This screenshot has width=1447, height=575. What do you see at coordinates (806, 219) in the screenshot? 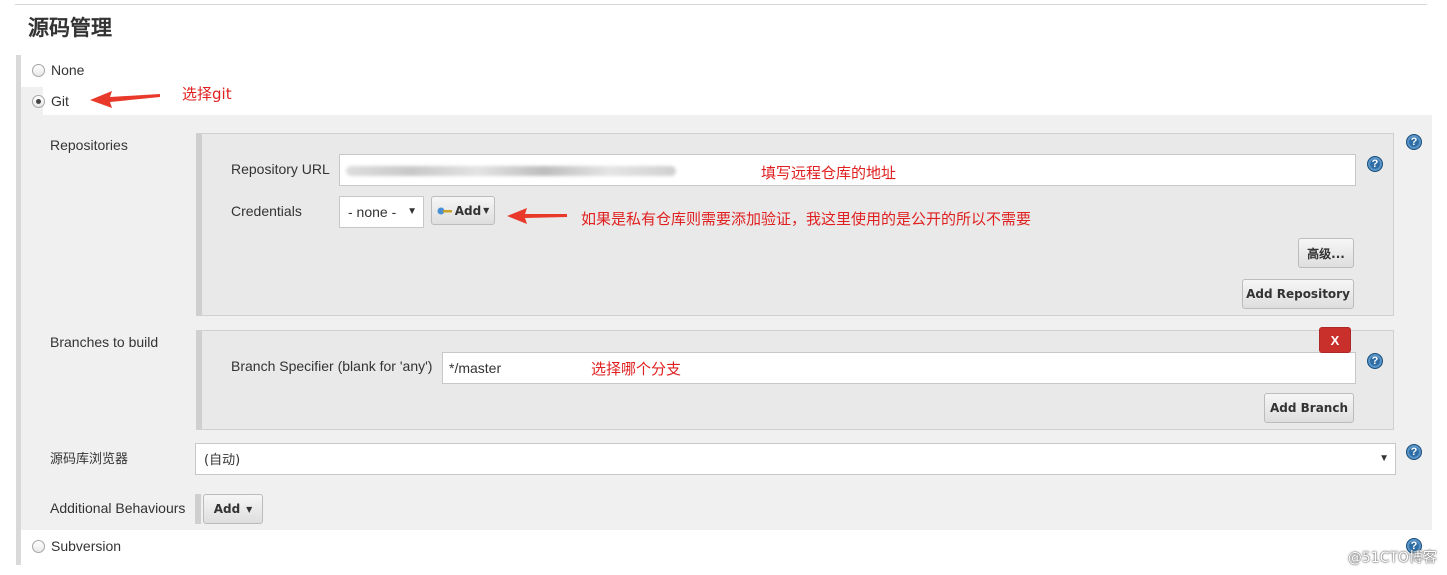
I see `annotation-credentials-note: 如果是私有仓库则需要添加验证，我这里使用的是公开的所以不需要` at bounding box center [806, 219].